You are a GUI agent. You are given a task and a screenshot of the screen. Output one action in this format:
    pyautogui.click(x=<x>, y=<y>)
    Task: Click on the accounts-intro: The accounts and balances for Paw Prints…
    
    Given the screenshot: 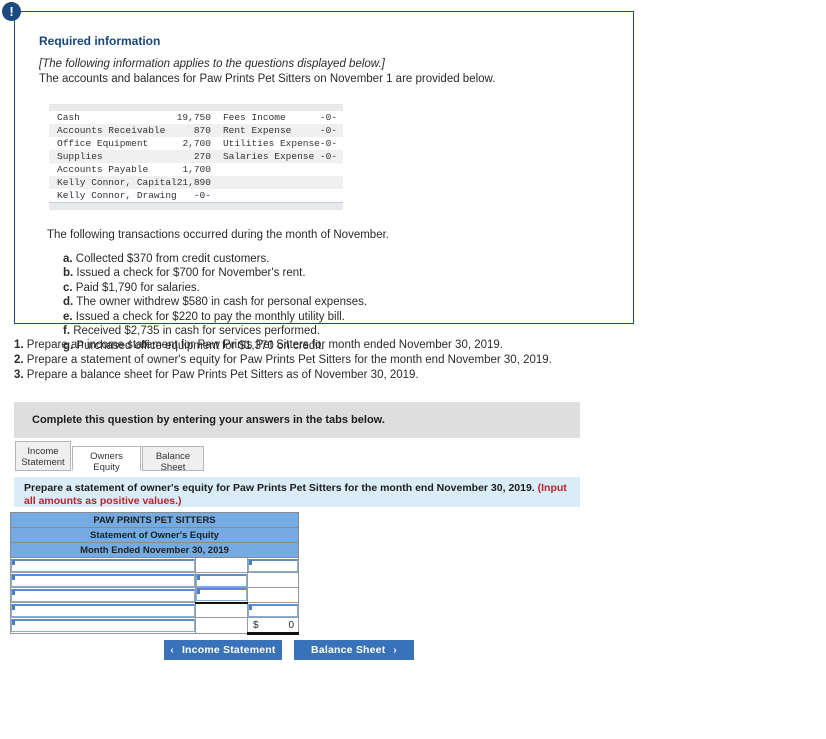 What is the action you would take?
    pyautogui.click(x=267, y=79)
    